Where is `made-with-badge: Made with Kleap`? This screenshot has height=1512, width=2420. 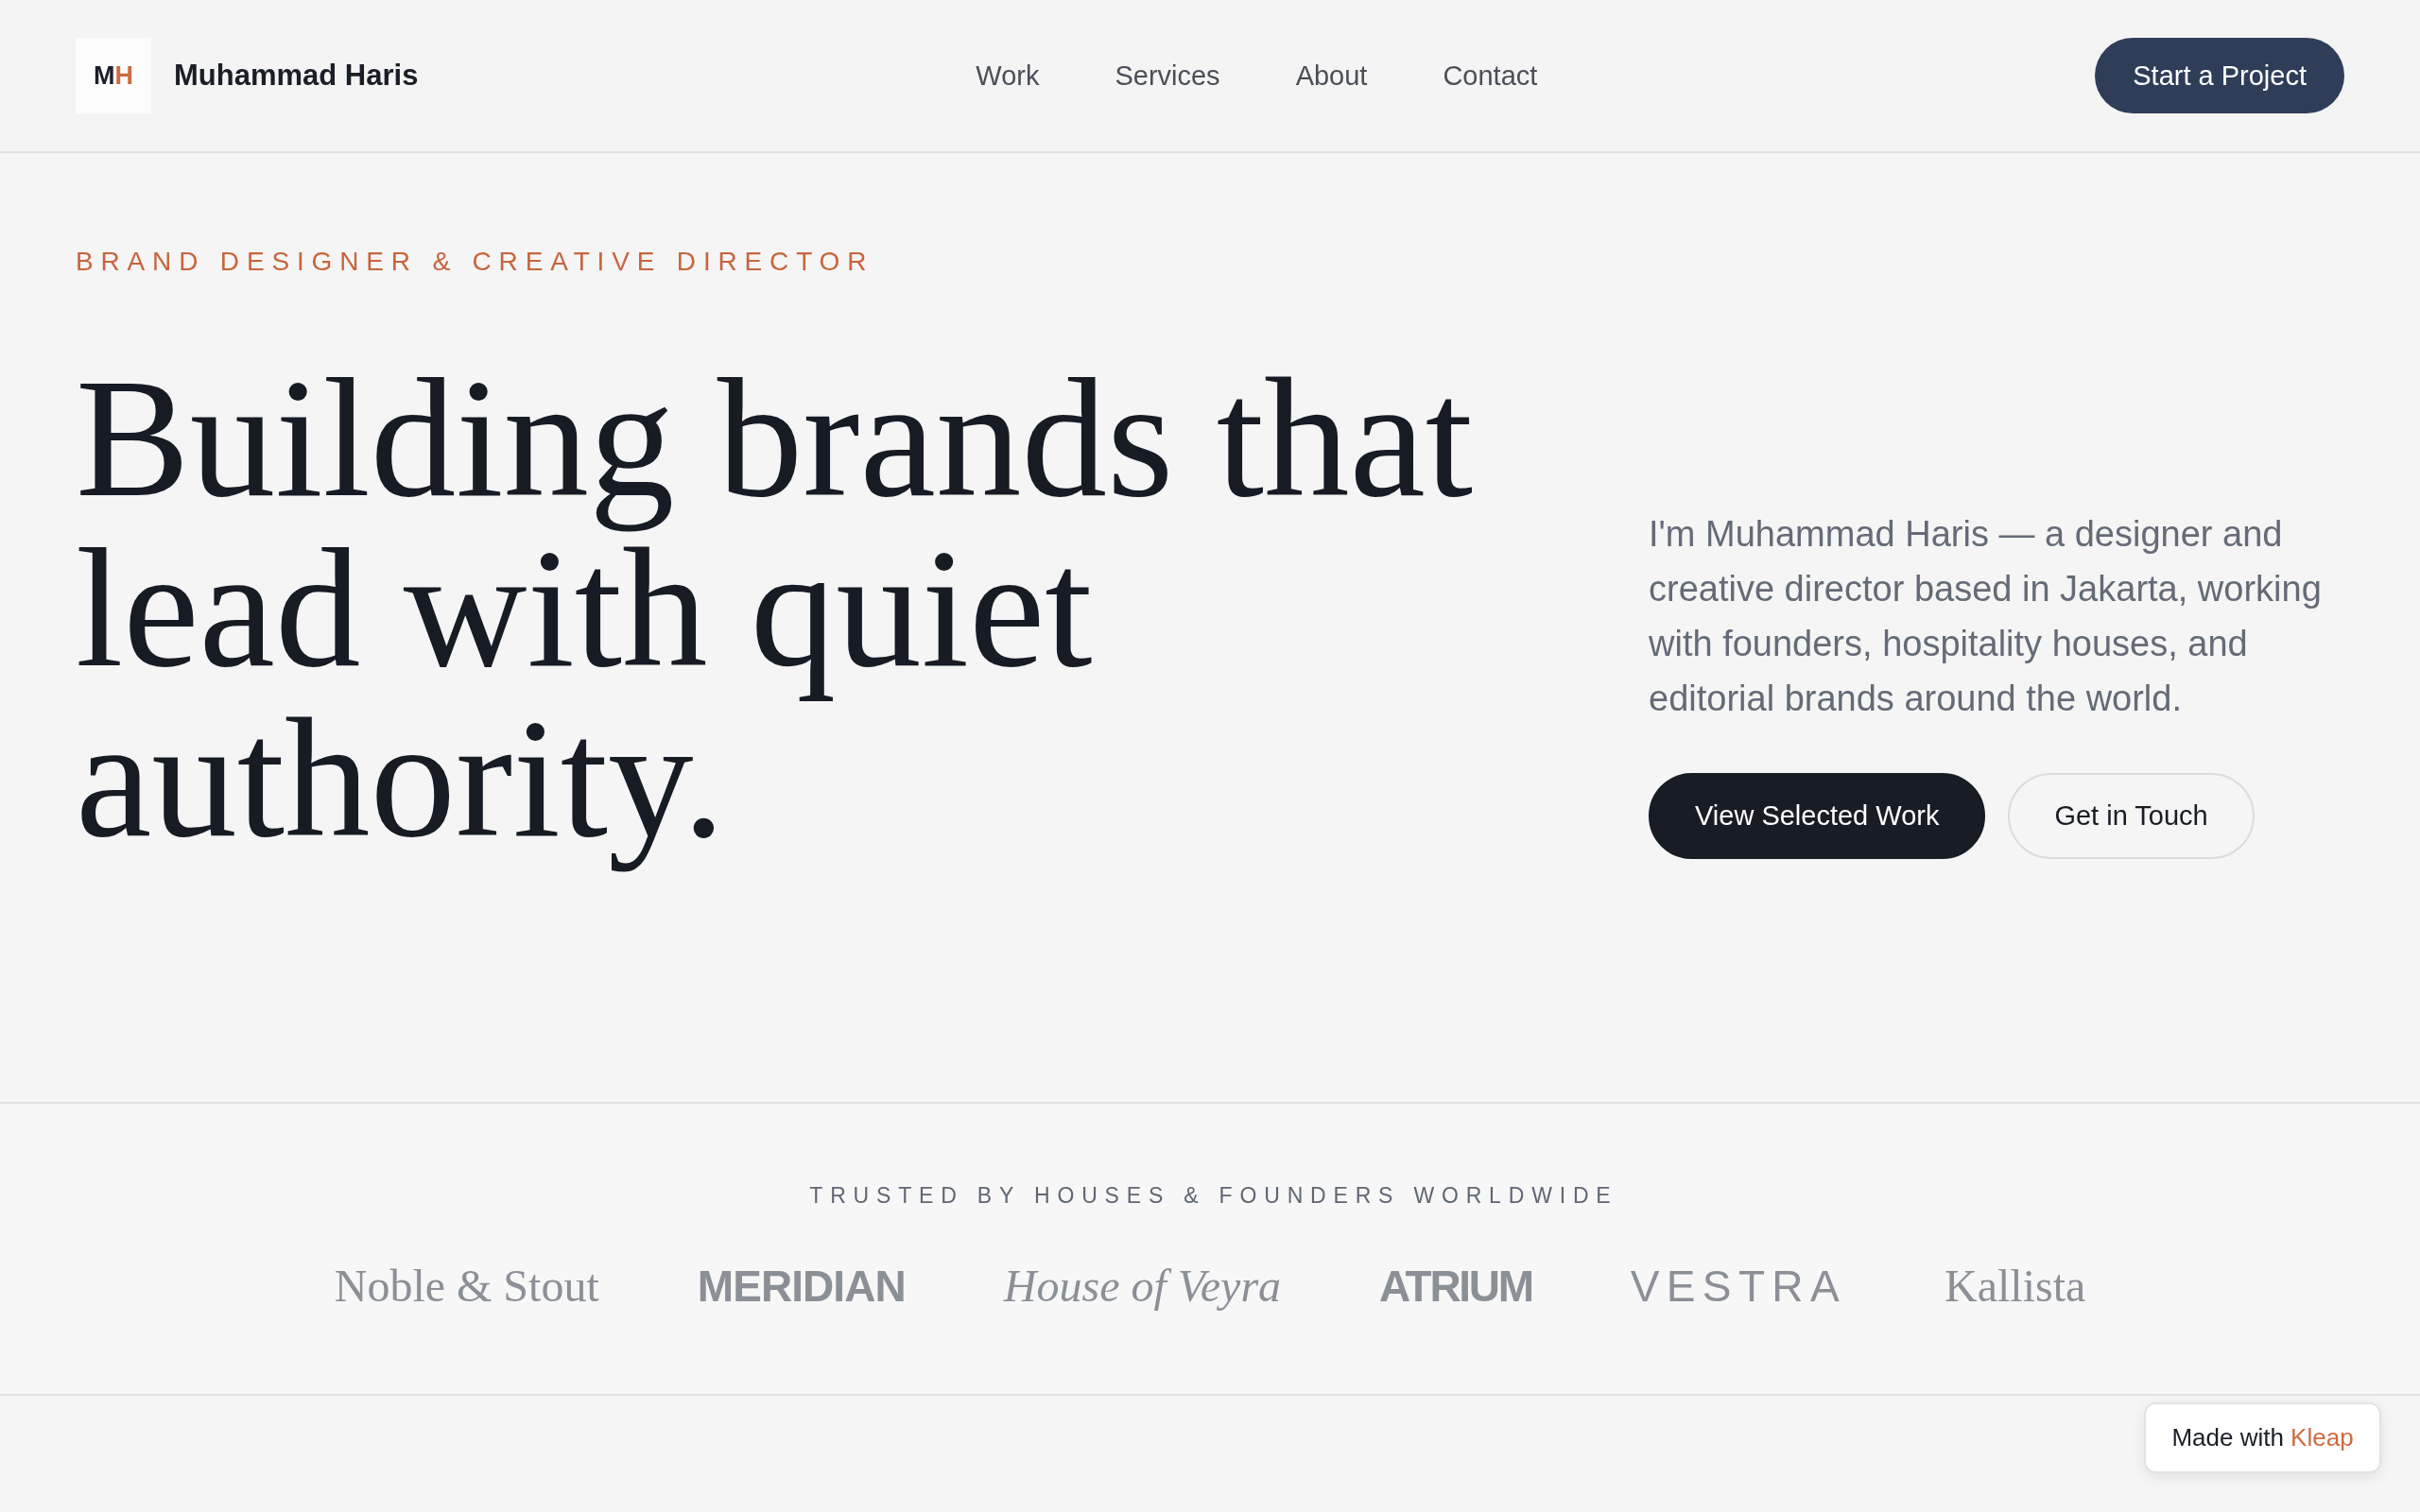
made-with-badge: Made with Kleap is located at coordinates (2262, 1437).